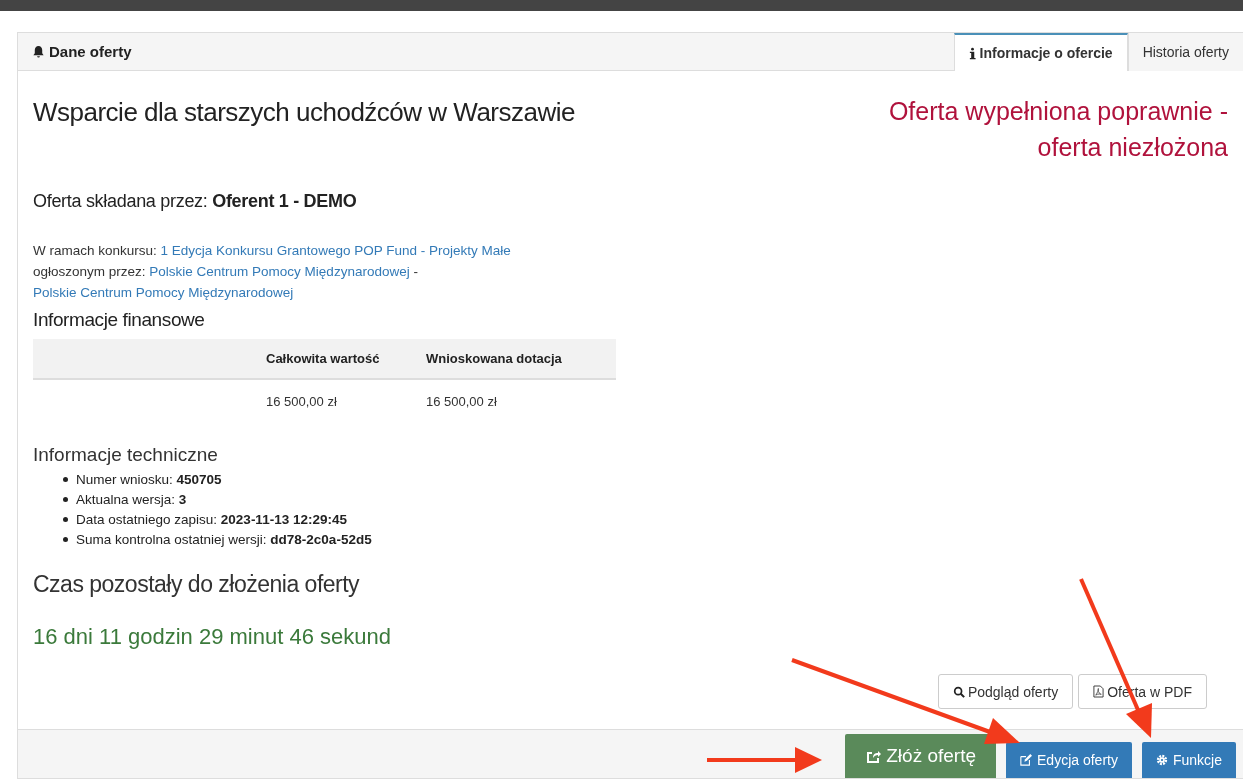 This screenshot has width=1243, height=779. Describe the element at coordinates (1040, 52) in the screenshot. I see `tab: Informacje o ofercie` at that location.